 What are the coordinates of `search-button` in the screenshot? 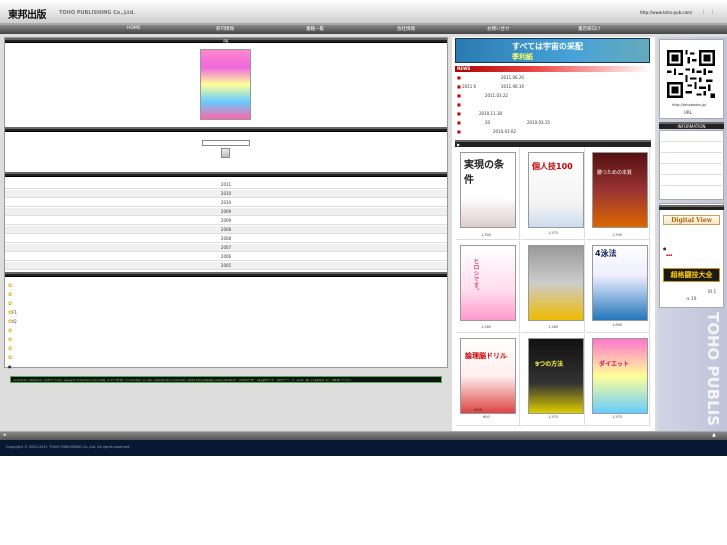 It's located at (225, 153).